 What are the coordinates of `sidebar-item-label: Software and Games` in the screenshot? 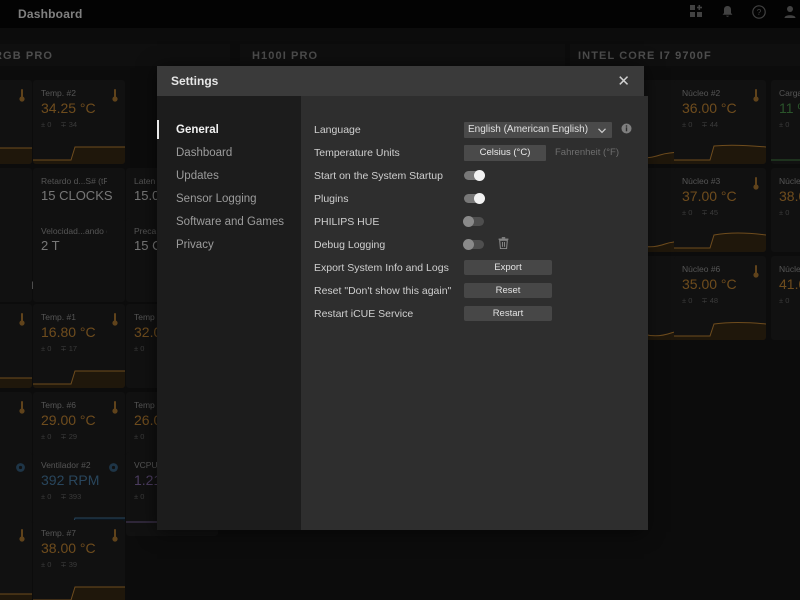 It's located at (230, 221).